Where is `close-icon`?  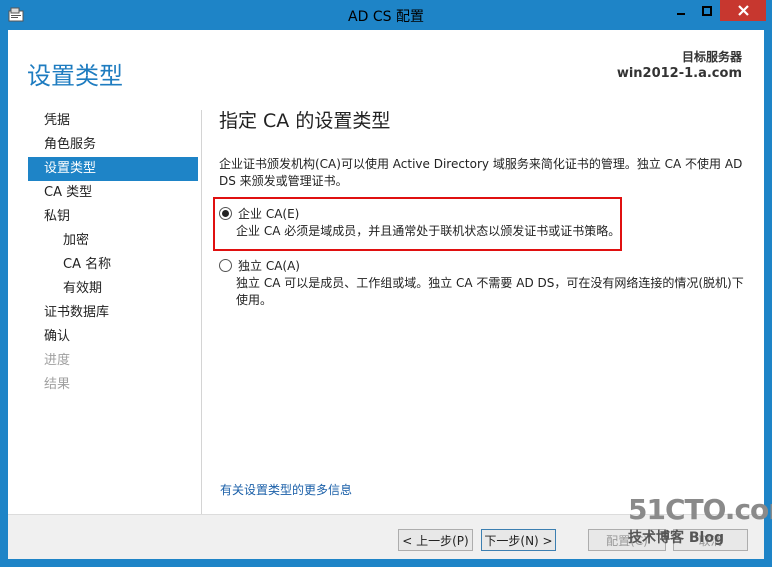
close-icon is located at coordinates (743, 10).